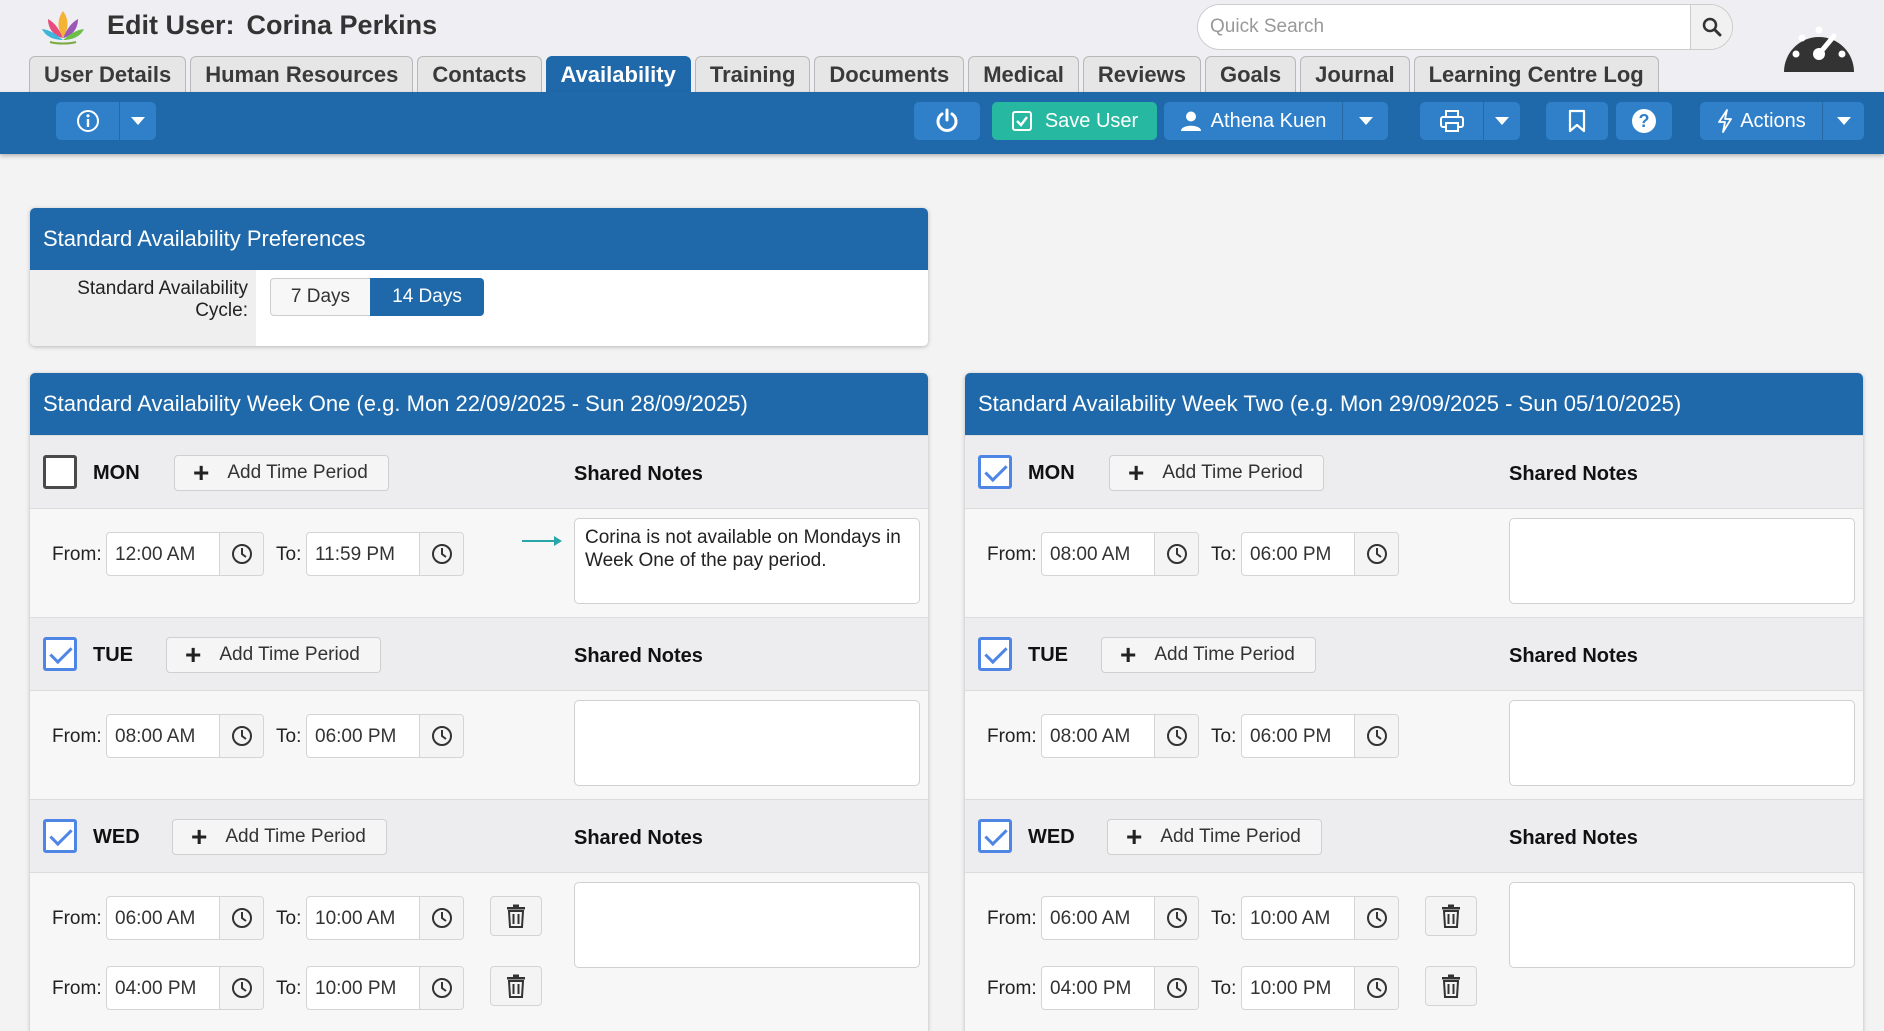  Describe the element at coordinates (1711, 27) in the screenshot. I see `search-button` at that location.